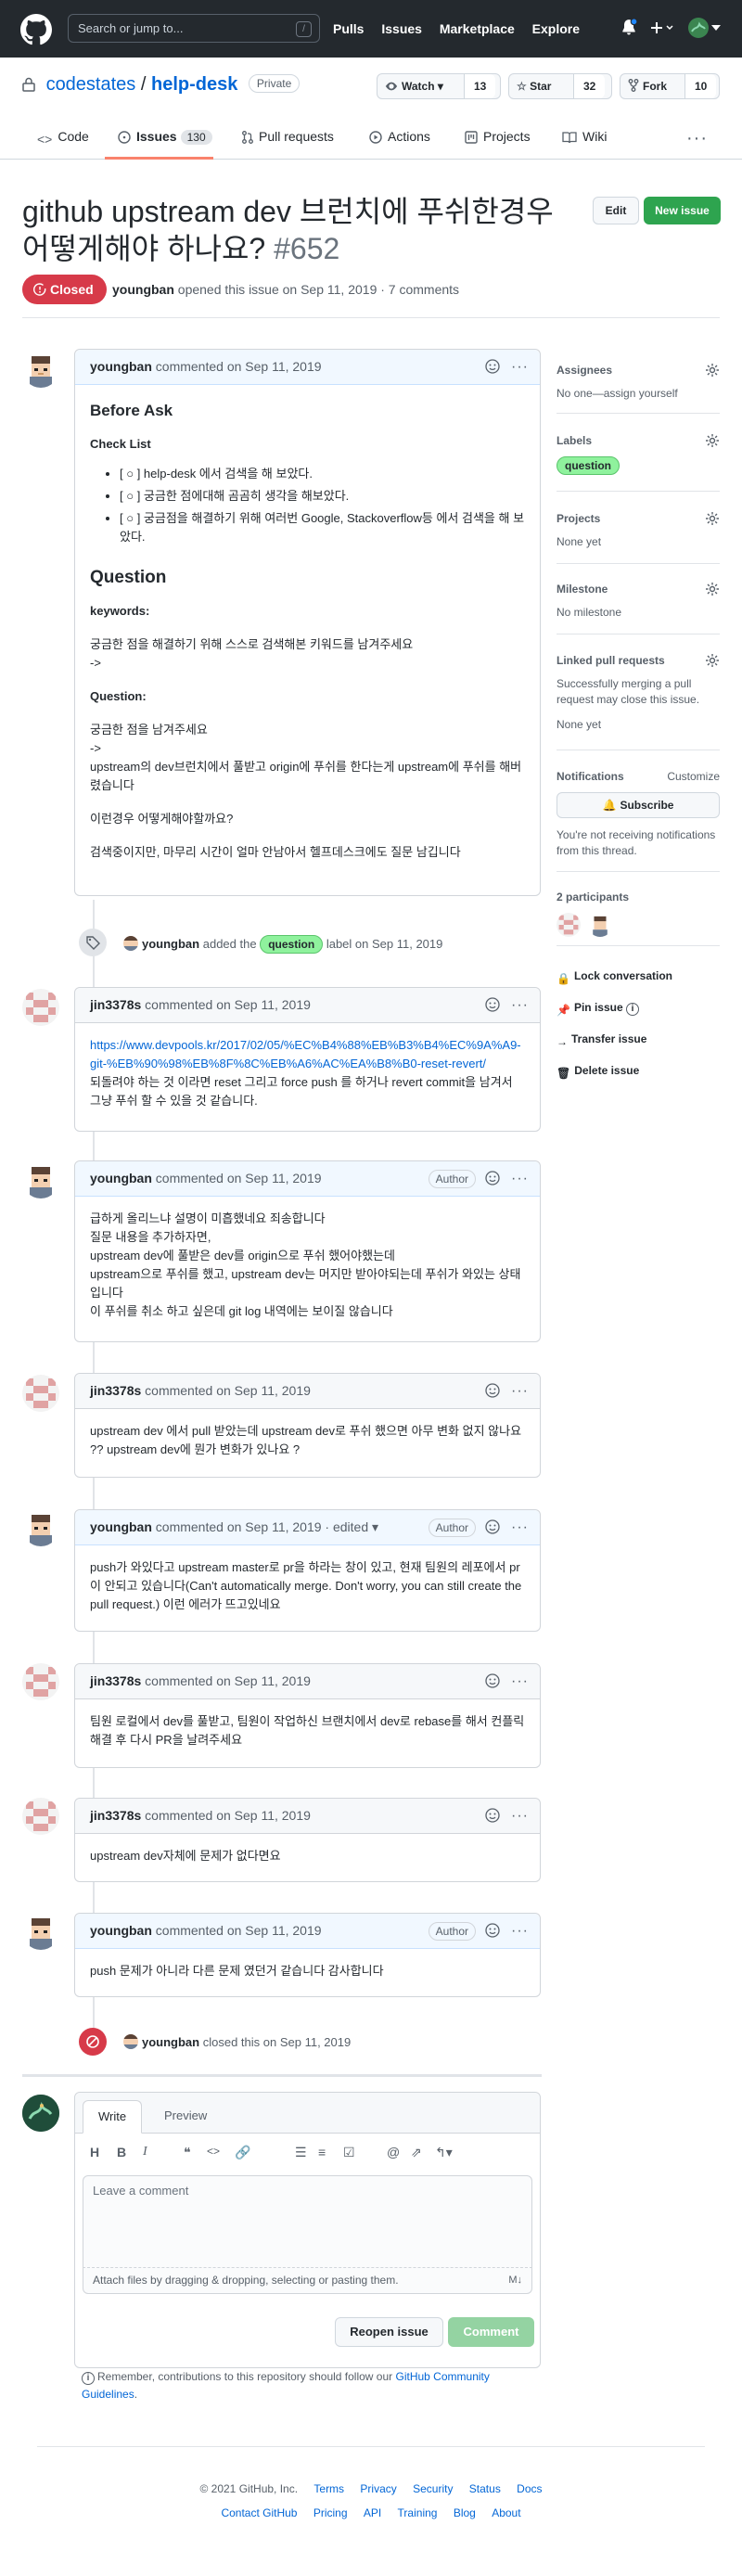  Describe the element at coordinates (322, 2152) in the screenshot. I see `numbered-list-icon: ≡` at that location.